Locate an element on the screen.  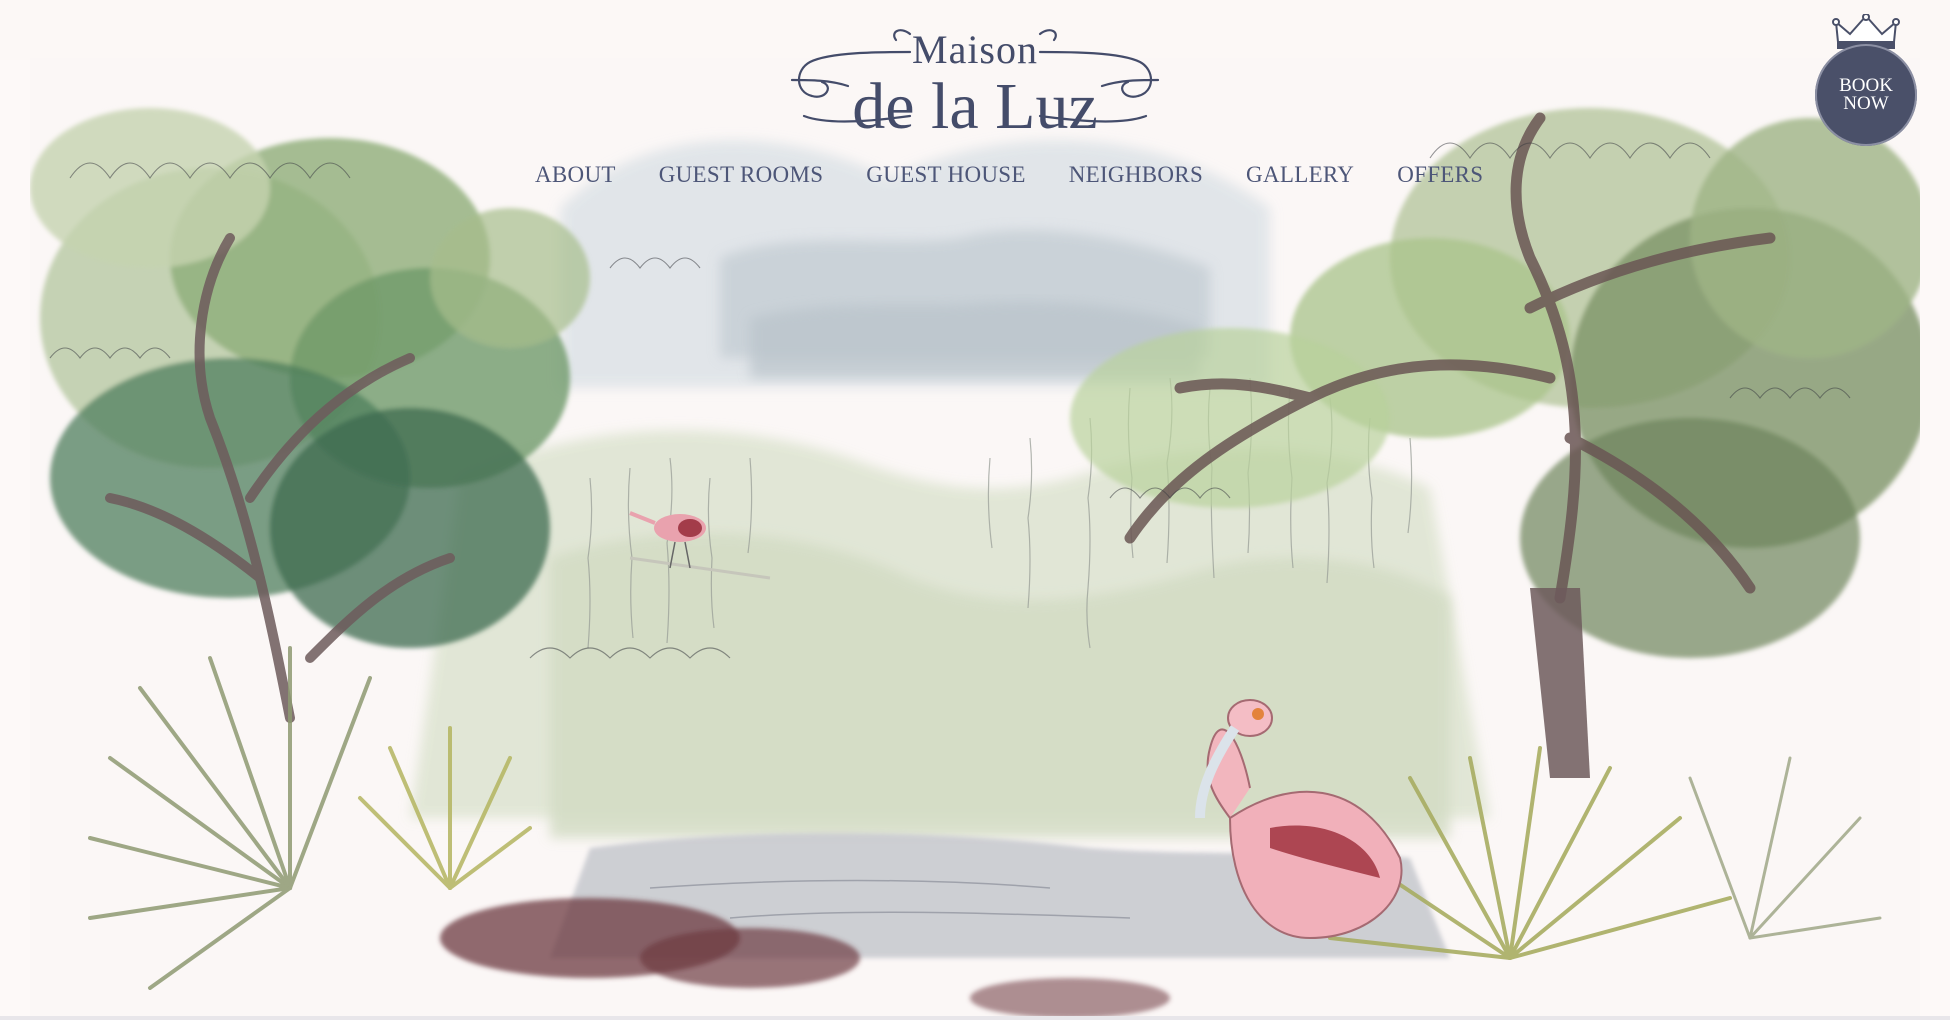
nav-neighbors: NEIGHBORS is located at coordinates (1136, 175).